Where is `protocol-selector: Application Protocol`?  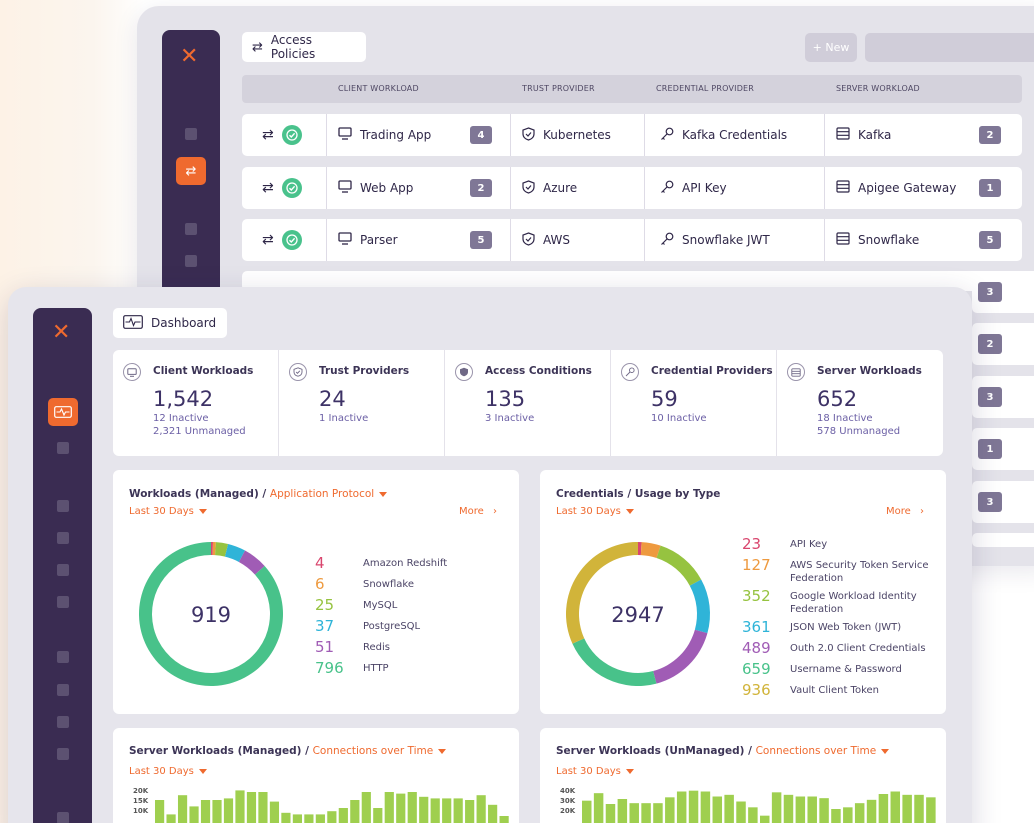 protocol-selector: Application Protocol is located at coordinates (329, 494).